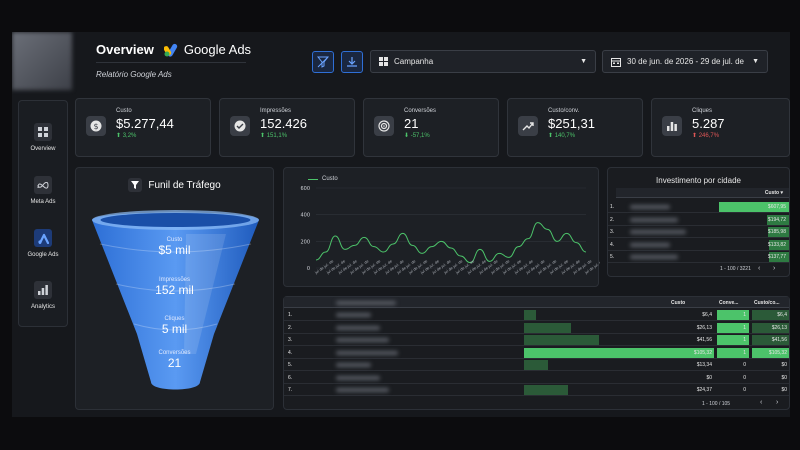  What do you see at coordinates (174, 185) in the screenshot?
I see `funnel-title: Funil de Tráfego` at bounding box center [174, 185].